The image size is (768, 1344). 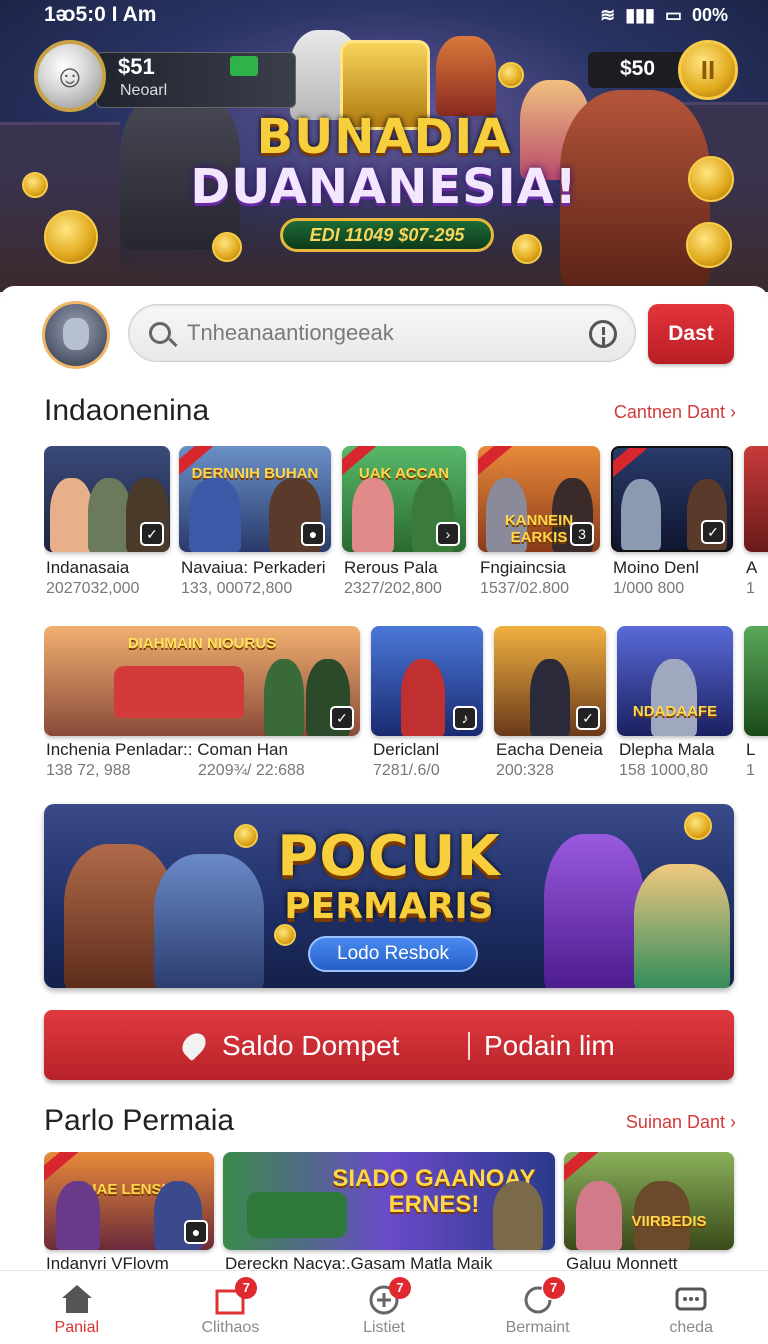 What do you see at coordinates (404, 474) in the screenshot?
I see `thumb-title: UAK ACCAN` at bounding box center [404, 474].